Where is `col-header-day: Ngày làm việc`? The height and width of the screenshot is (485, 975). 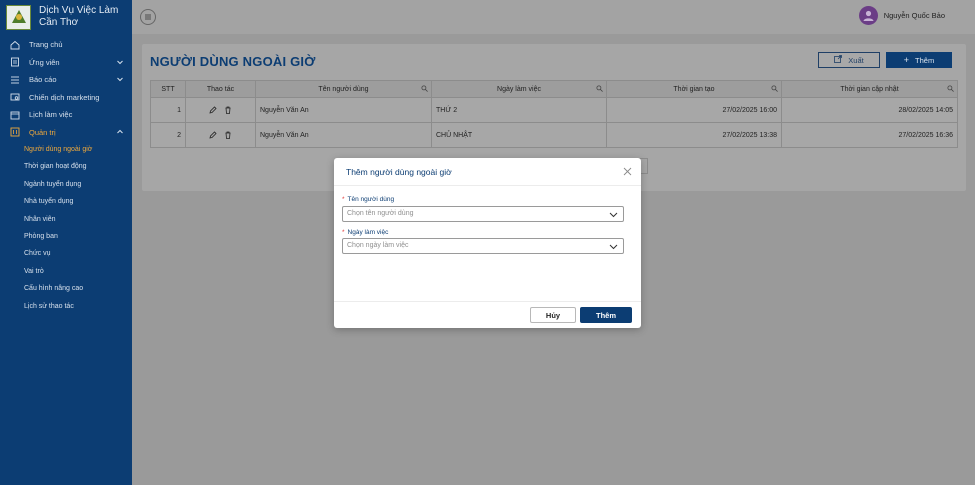 col-header-day: Ngày làm việc is located at coordinates (519, 89).